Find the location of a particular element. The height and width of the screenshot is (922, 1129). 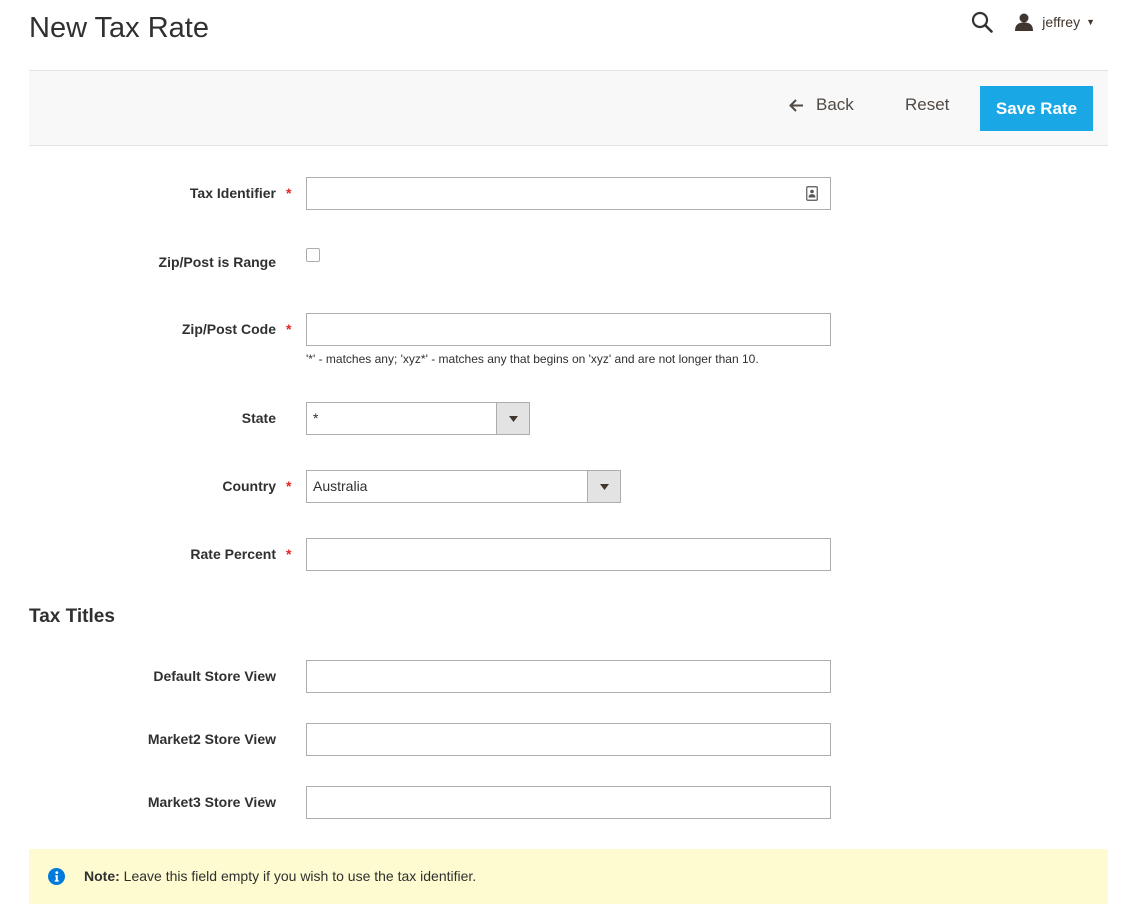

reset-button: Reset is located at coordinates (927, 105).